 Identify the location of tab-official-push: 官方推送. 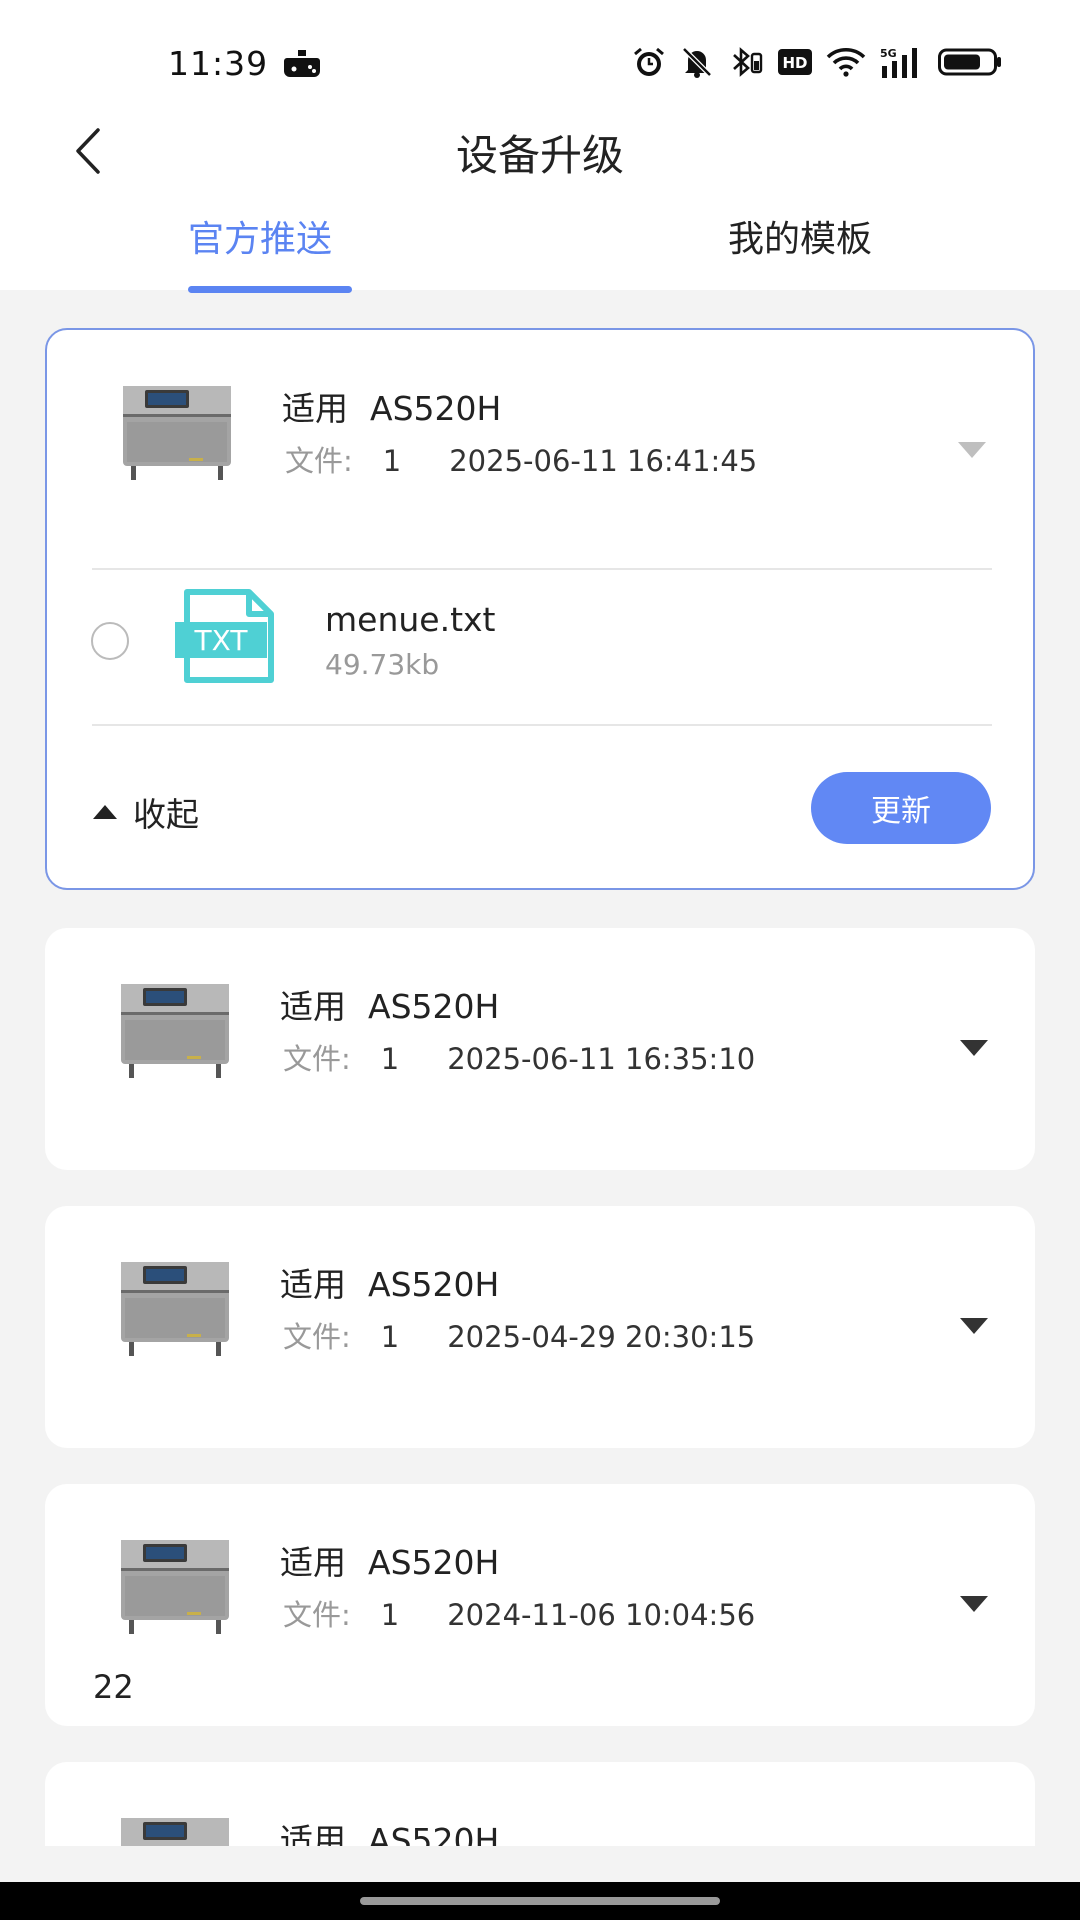
(260, 250).